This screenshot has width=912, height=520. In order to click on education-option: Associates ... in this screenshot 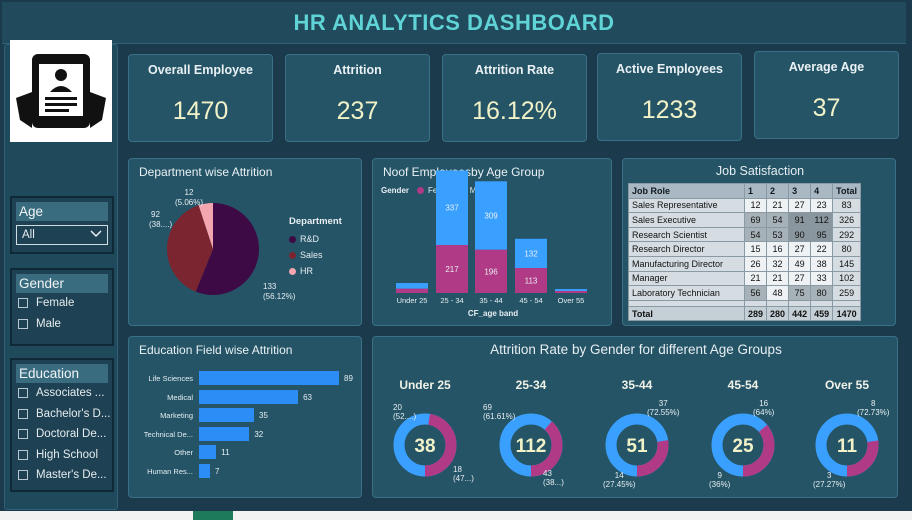, I will do `click(62, 393)`.